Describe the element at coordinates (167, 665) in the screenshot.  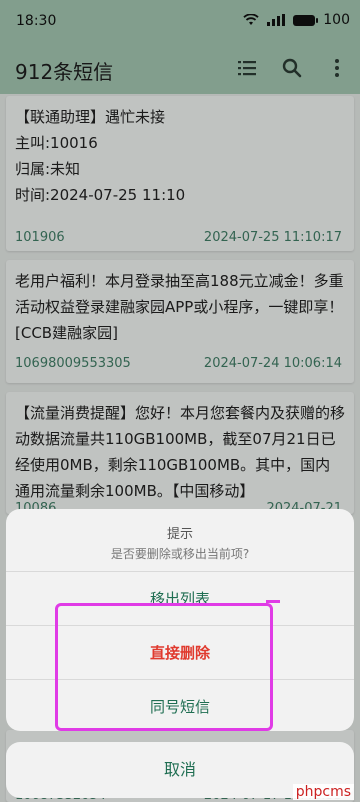
I see `highlight-annotation` at that location.